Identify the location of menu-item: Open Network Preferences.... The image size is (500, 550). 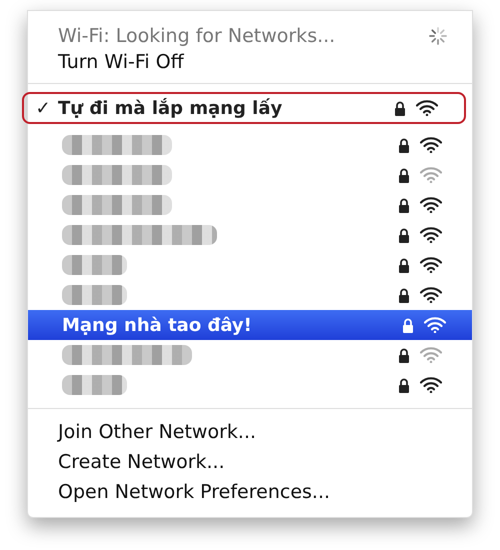
(194, 492).